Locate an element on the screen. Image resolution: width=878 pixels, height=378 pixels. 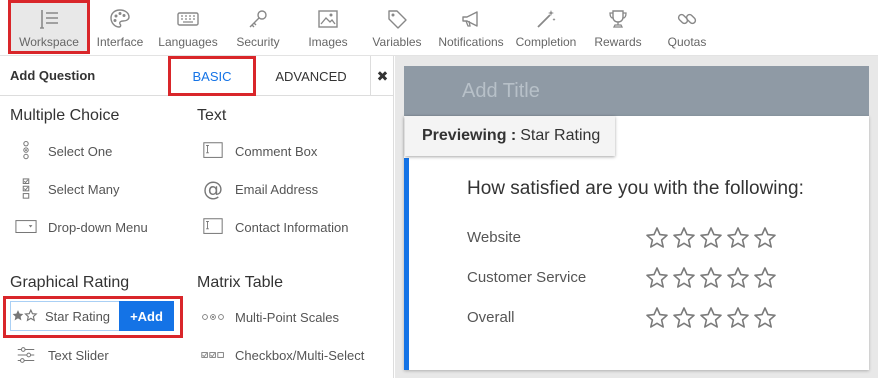
toolbar-label: Security is located at coordinates (258, 42).